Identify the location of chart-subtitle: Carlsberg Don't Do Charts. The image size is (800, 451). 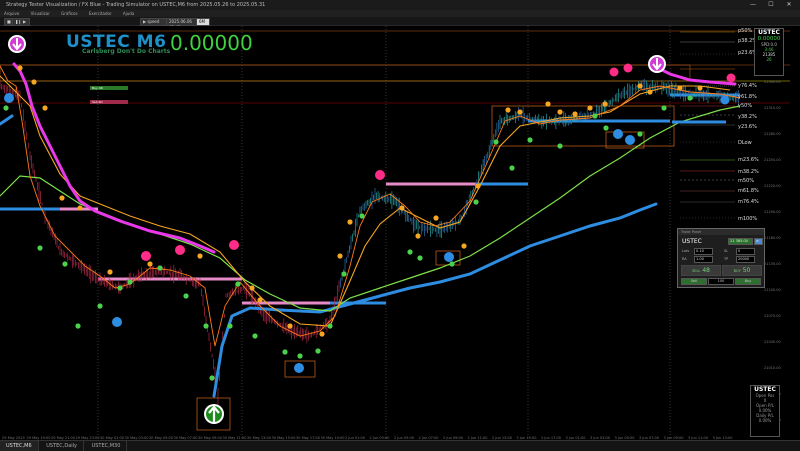
(126, 51).